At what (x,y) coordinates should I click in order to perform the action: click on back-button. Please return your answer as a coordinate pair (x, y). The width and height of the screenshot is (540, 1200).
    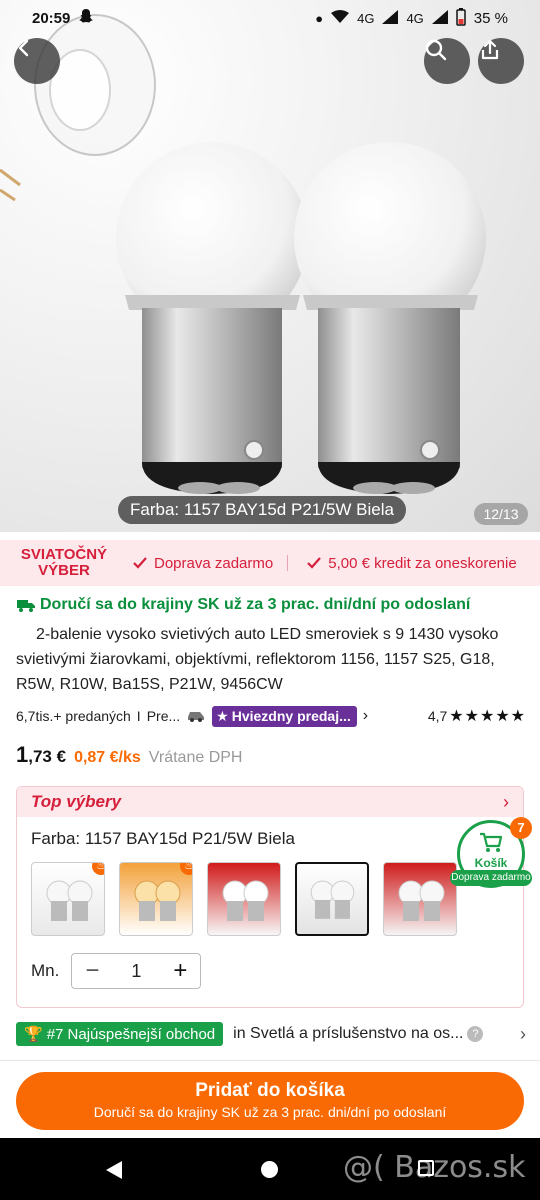
    Looking at the image, I should click on (37, 61).